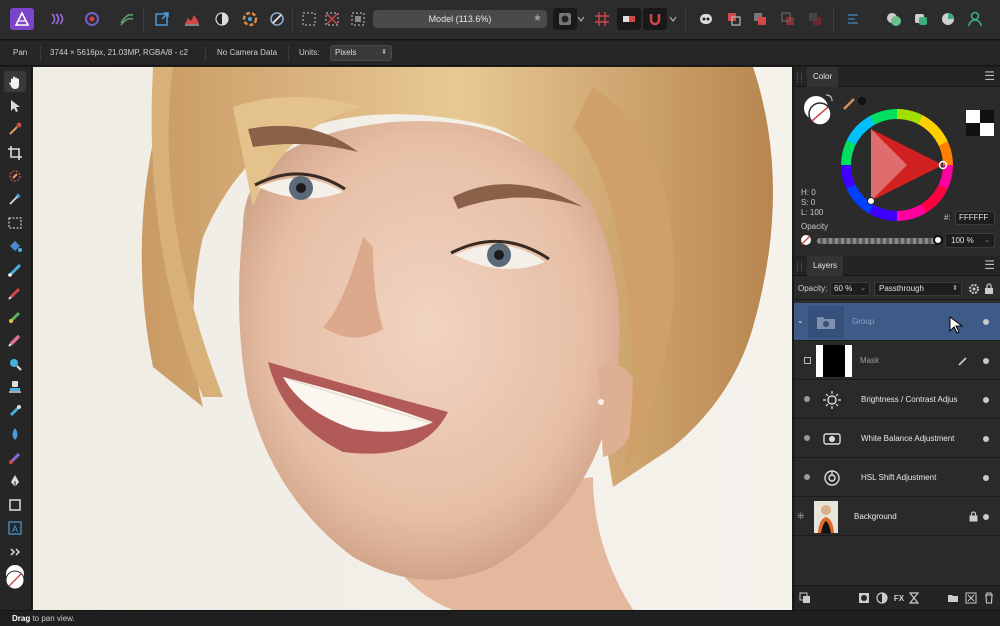 The height and width of the screenshot is (626, 1000). What do you see at coordinates (277, 19) in the screenshot?
I see `auto-white-balance-icon` at bounding box center [277, 19].